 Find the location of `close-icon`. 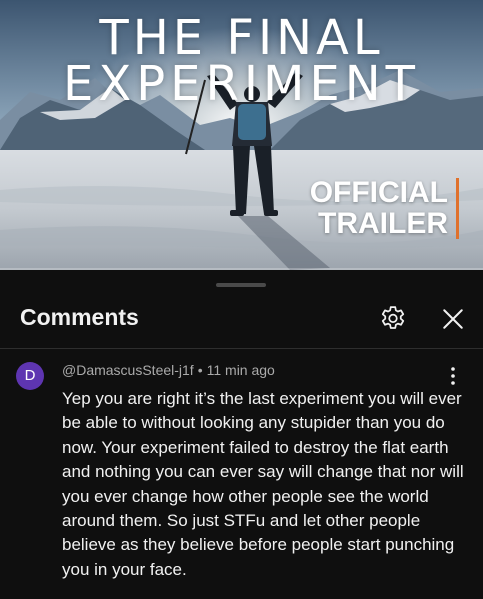

close-icon is located at coordinates (453, 319).